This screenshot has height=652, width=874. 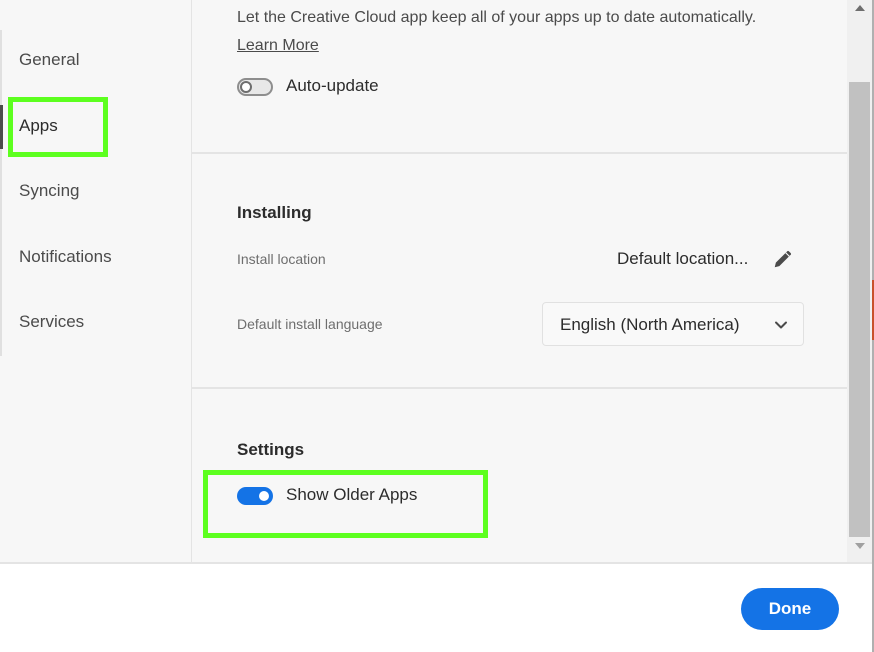 What do you see at coordinates (783, 259) in the screenshot?
I see `pencil-icon` at bounding box center [783, 259].